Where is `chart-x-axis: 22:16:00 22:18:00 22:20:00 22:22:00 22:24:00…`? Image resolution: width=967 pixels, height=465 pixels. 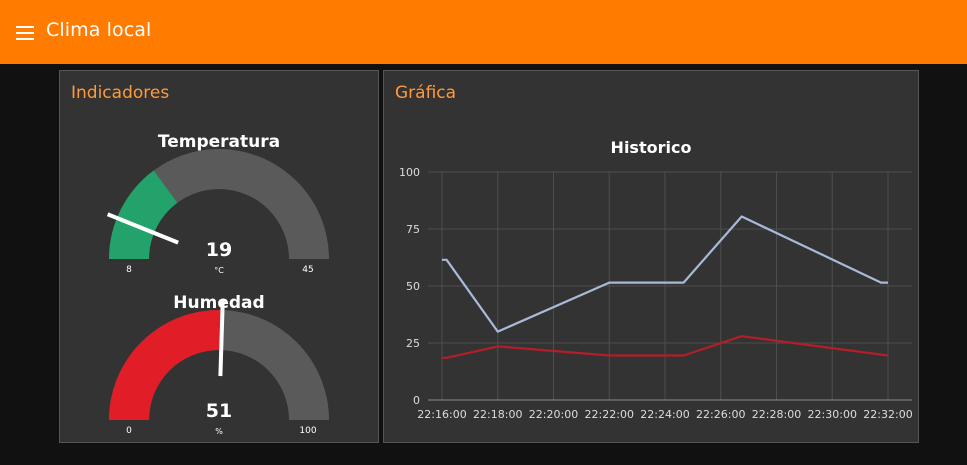
chart-x-axis: 22:16:00 22:18:00 22:20:00 22:22:00 22:24:00… is located at coordinates (664, 414).